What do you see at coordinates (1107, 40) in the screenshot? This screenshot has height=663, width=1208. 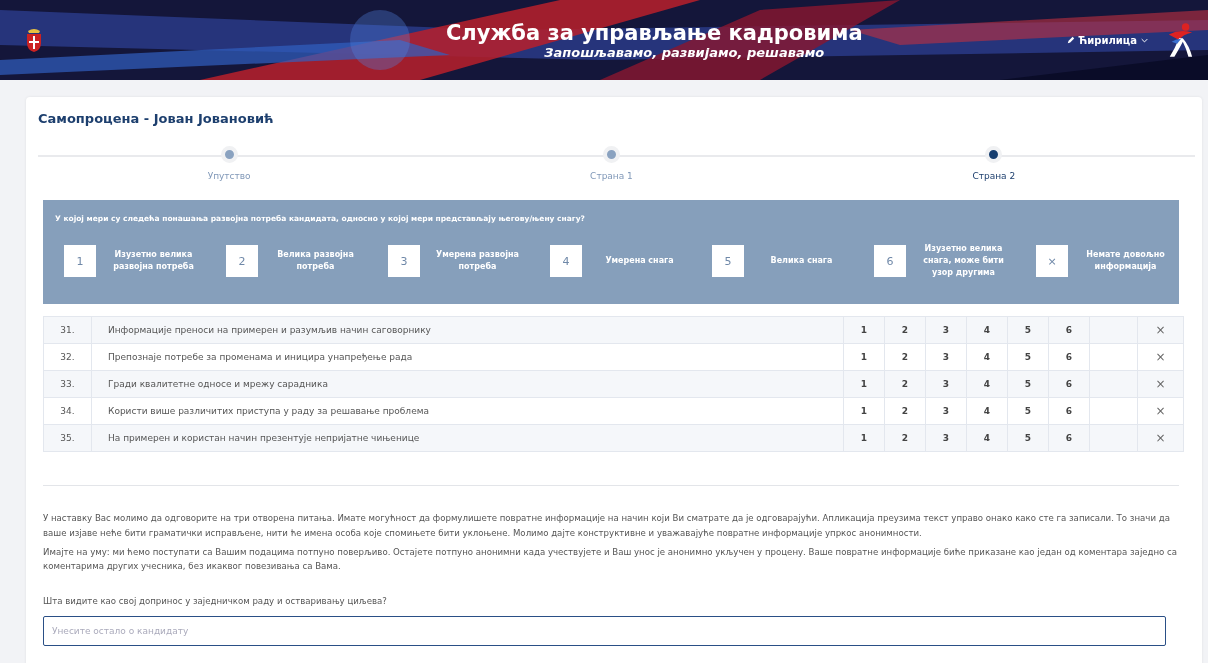 I see `language-dropdown: Ћирилица` at bounding box center [1107, 40].